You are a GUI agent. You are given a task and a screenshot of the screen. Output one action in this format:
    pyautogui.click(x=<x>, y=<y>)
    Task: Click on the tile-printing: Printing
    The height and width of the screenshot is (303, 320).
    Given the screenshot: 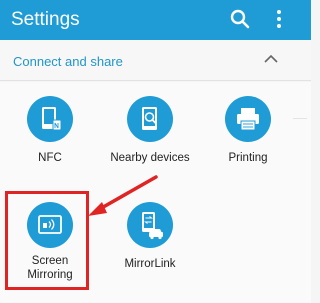 What is the action you would take?
    pyautogui.click(x=248, y=136)
    